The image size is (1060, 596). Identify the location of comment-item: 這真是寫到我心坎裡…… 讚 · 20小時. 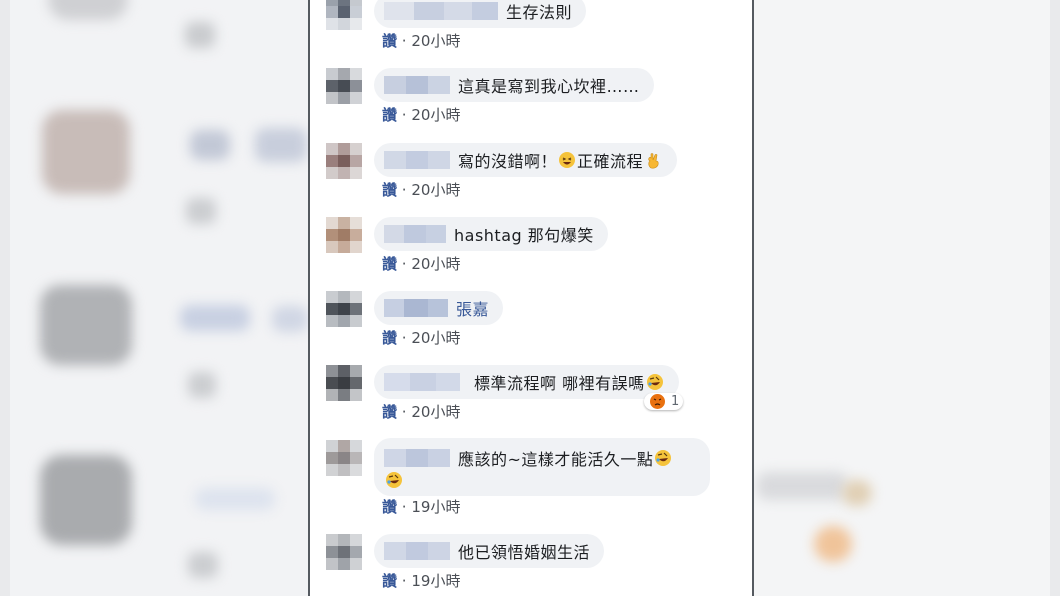
(531, 98).